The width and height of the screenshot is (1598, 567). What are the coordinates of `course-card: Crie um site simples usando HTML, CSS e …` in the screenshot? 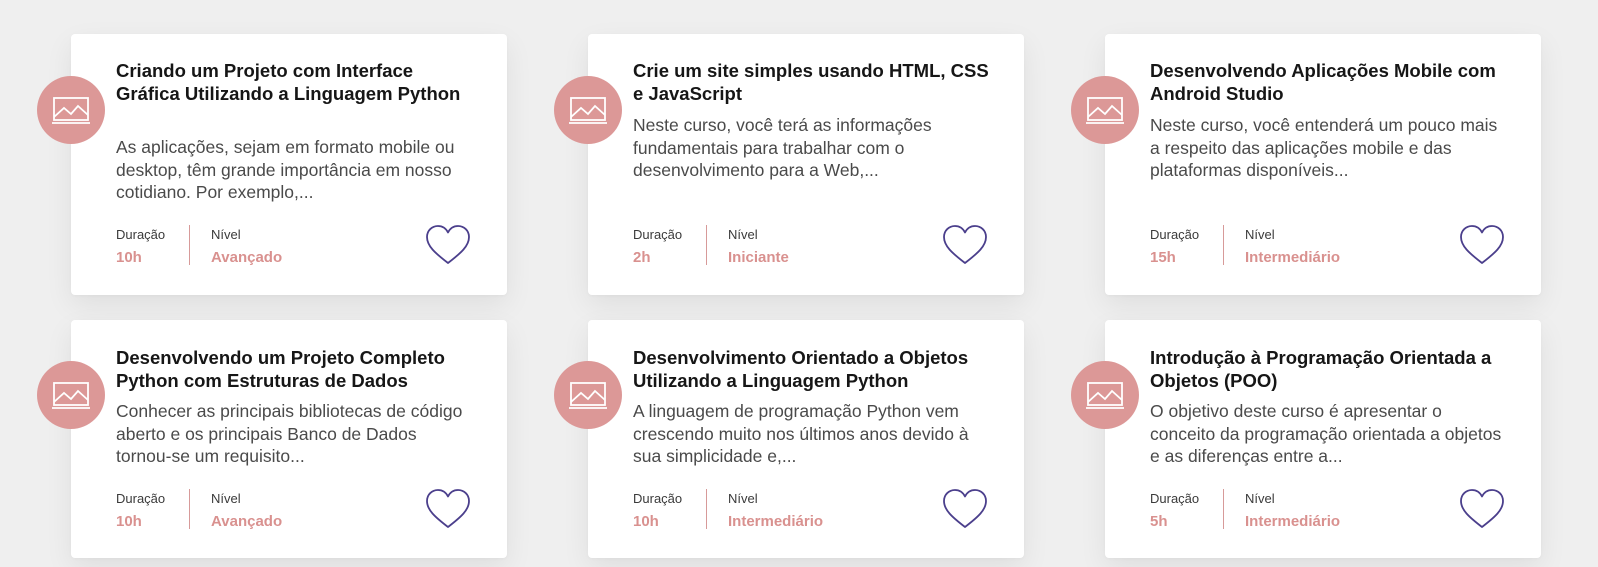 It's located at (789, 164).